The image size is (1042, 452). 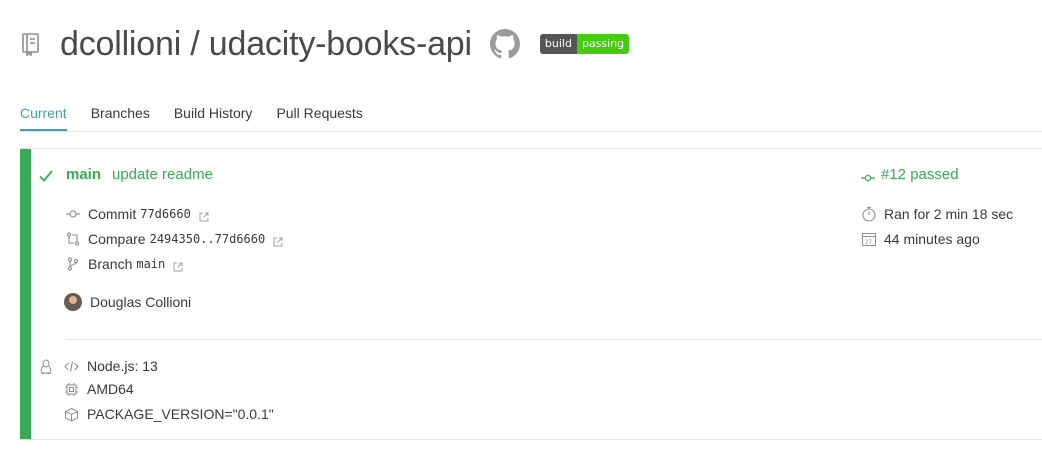 What do you see at coordinates (869, 239) in the screenshot?
I see `calendar-icon: 27` at bounding box center [869, 239].